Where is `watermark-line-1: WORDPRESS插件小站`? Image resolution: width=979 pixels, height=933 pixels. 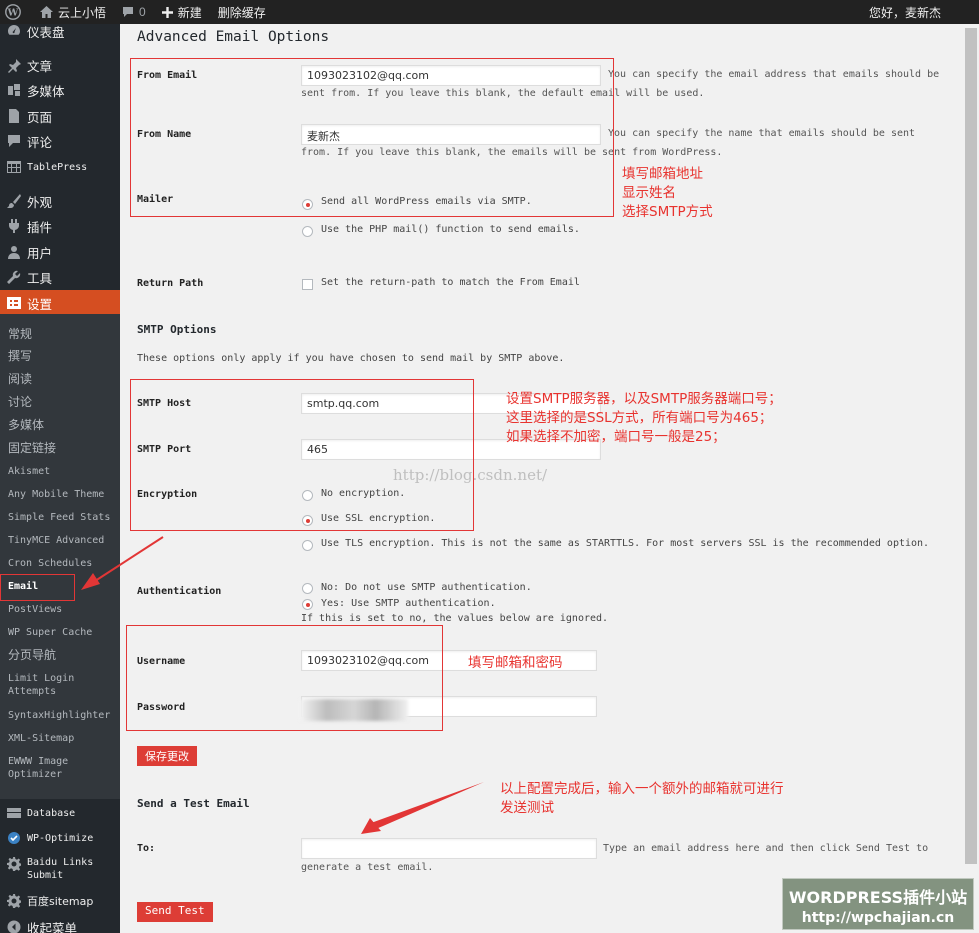 watermark-line-1: WORDPRESS插件小站 is located at coordinates (878, 897).